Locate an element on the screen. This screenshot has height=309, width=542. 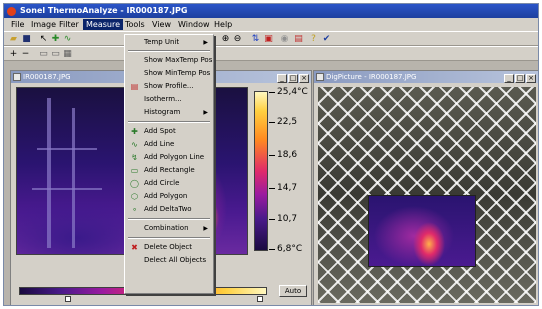
thermal-overlay is located at coordinates (422, 231).